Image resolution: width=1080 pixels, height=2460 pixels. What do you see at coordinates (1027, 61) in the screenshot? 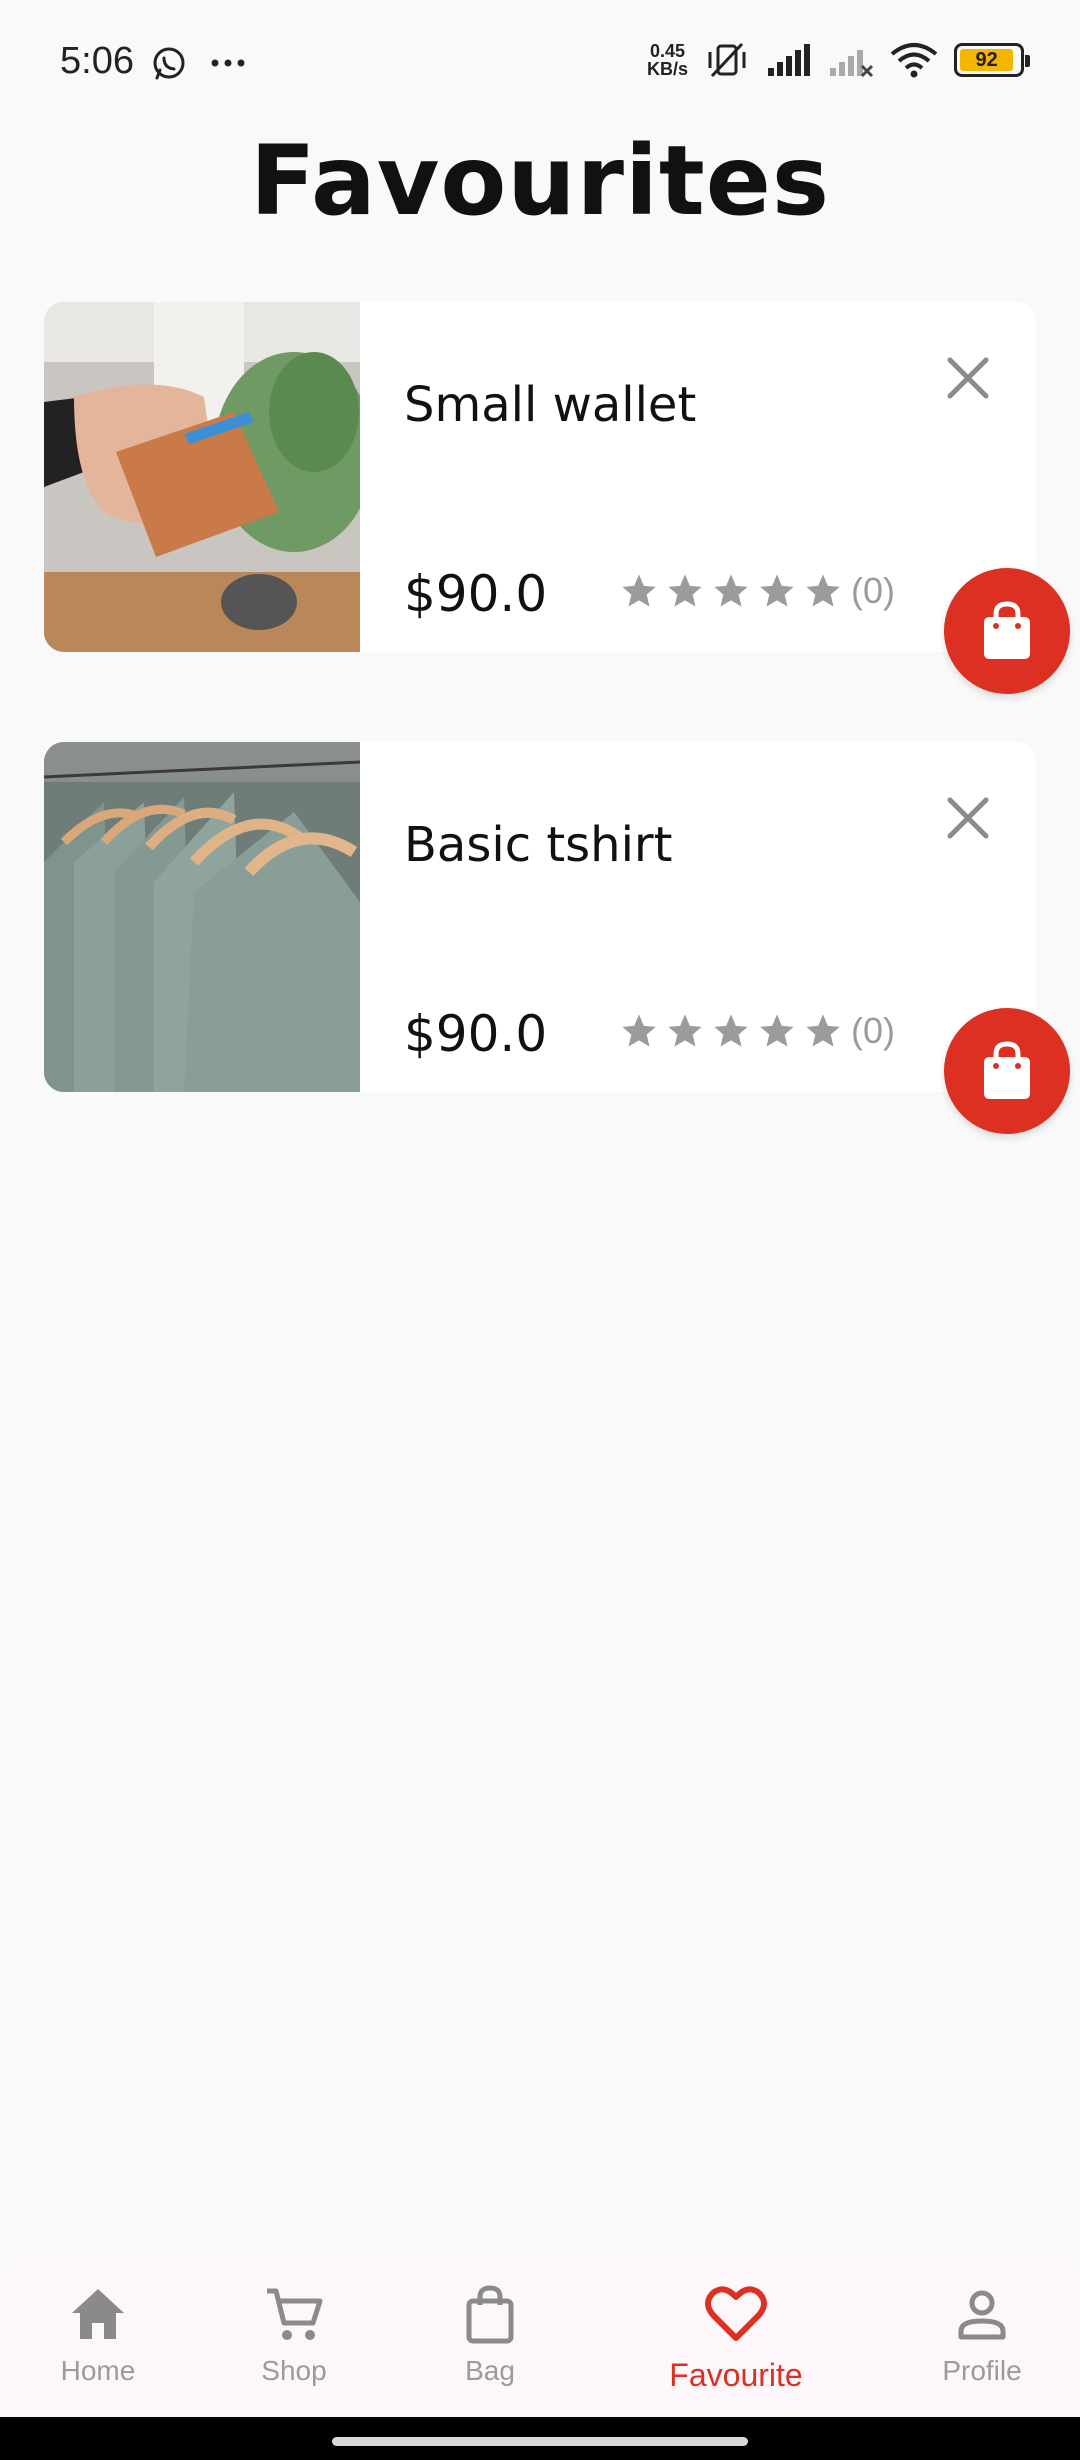
I see `battery-tip` at bounding box center [1027, 61].